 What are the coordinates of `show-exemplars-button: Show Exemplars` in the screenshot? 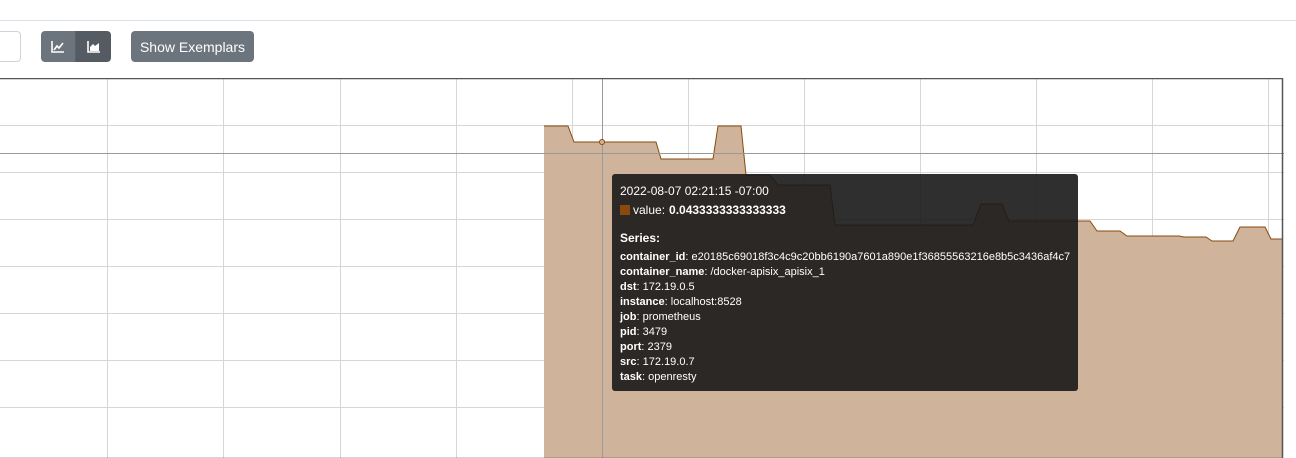 It's located at (192, 46).